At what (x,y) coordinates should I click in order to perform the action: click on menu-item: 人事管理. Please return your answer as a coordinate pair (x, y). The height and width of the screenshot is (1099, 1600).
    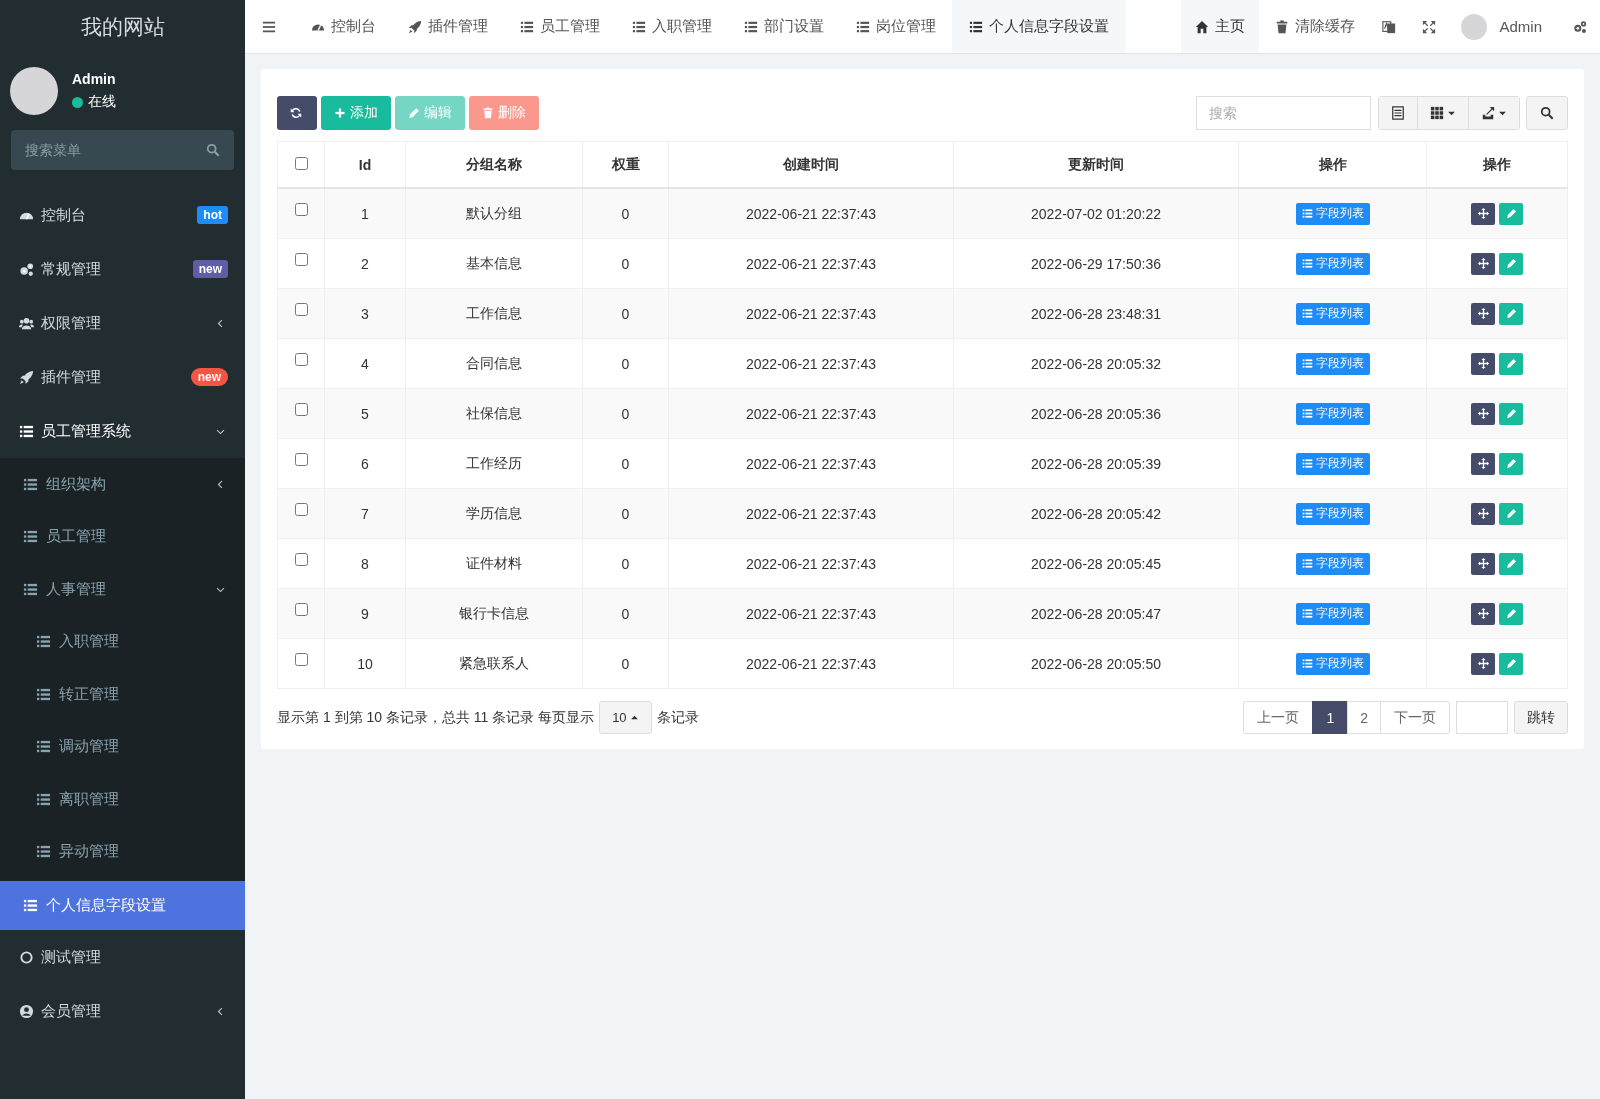
    Looking at the image, I should click on (122, 589).